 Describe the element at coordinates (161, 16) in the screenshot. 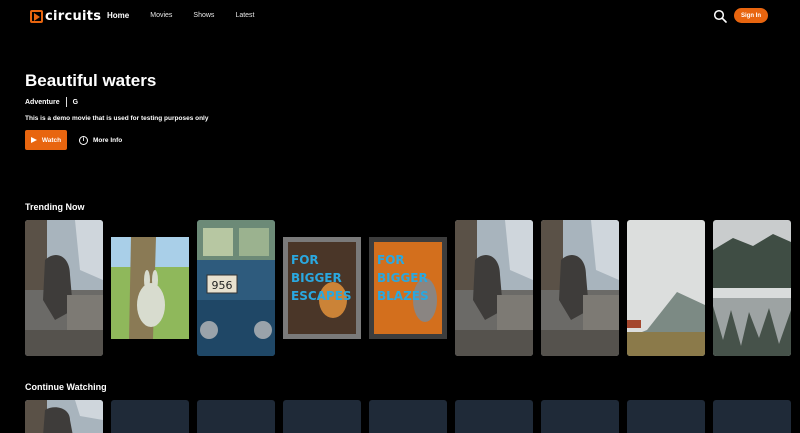

I see `nav-item-movies: Movies` at that location.